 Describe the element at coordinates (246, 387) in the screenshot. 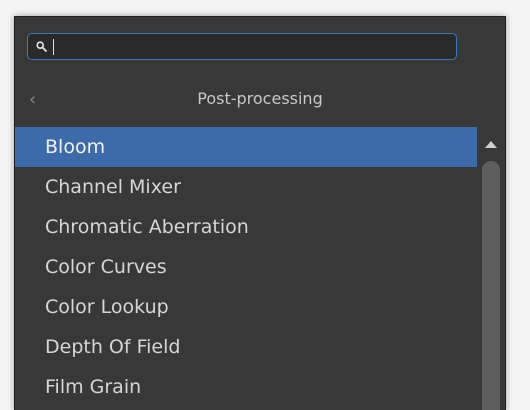

I see `list-item: Film Grain` at that location.